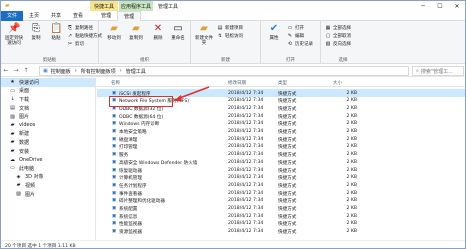 The width and height of the screenshot is (466, 249). Describe the element at coordinates (338, 35) in the screenshot. I see `select-none-button: ▢ 全部取消` at that location.